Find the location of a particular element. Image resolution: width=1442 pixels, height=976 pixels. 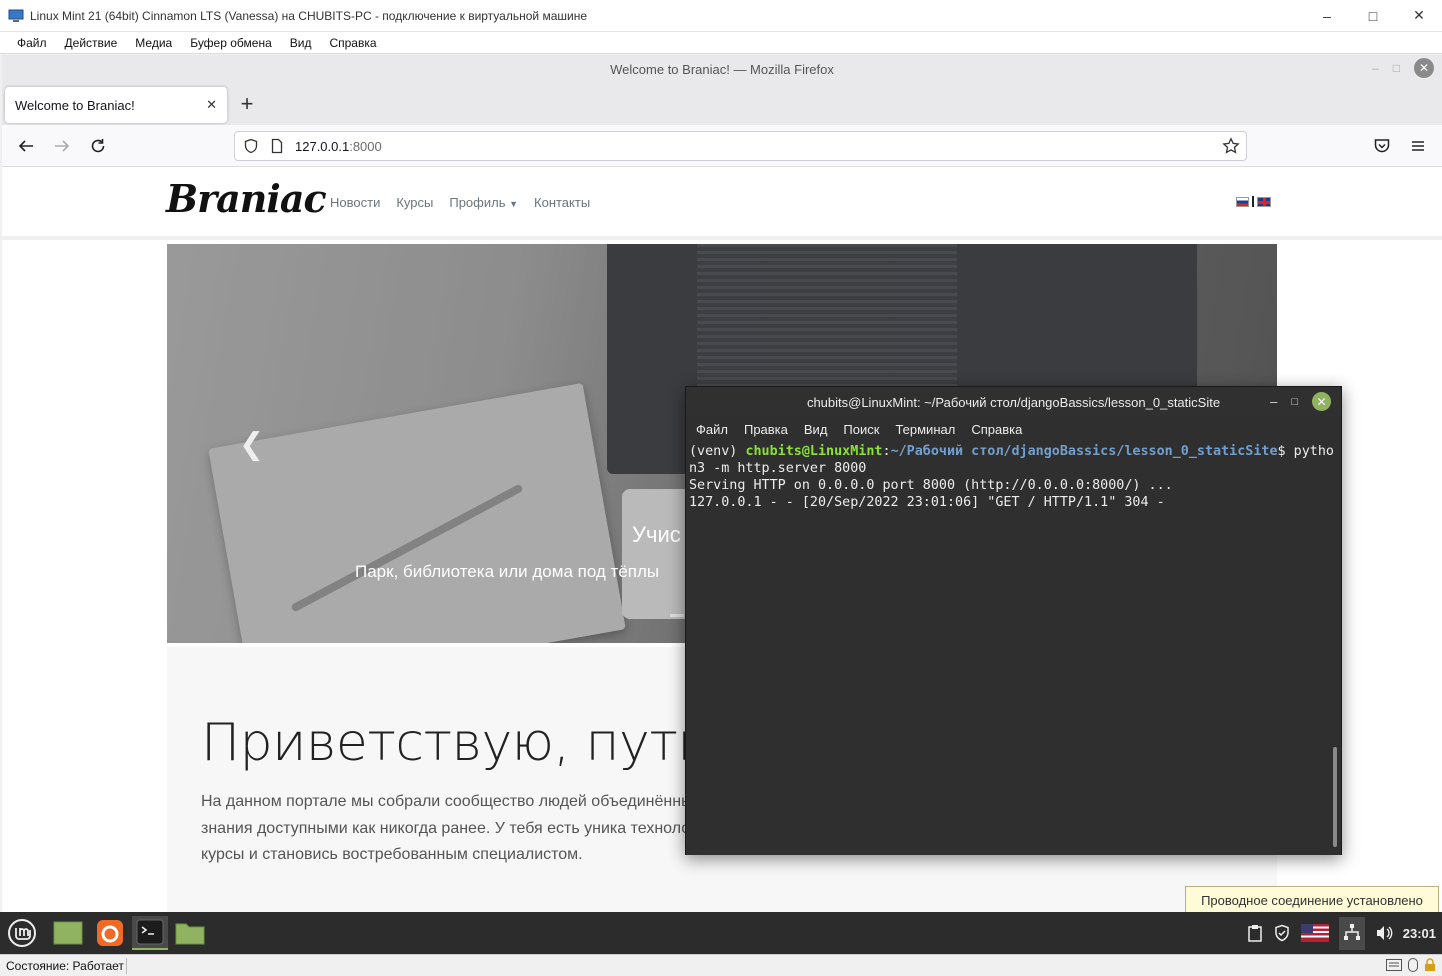

keyboard-icon is located at coordinates (1394, 965).